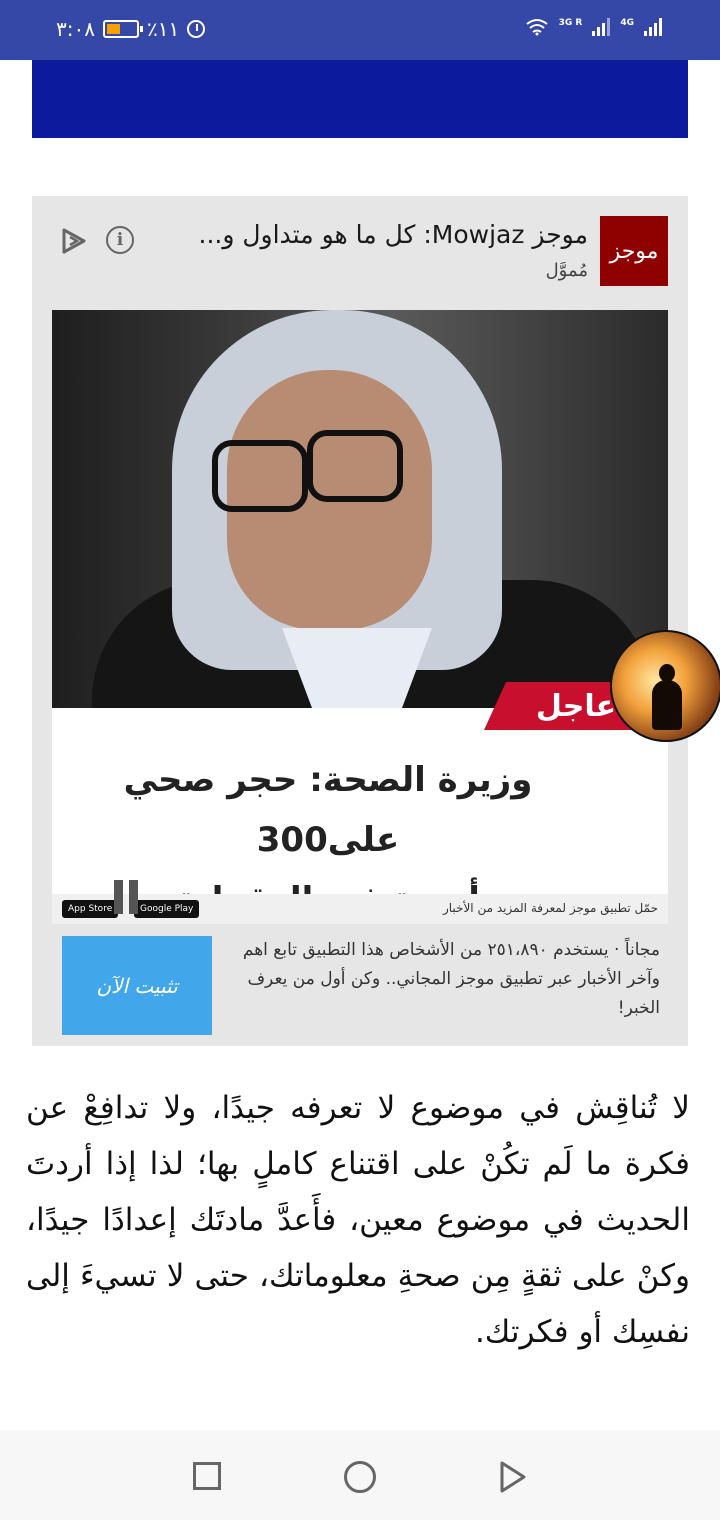 The height and width of the screenshot is (1520, 720). What do you see at coordinates (328, 810) in the screenshot?
I see `headline-line-1: وزيرة الصحة: حجر صحي على300` at bounding box center [328, 810].